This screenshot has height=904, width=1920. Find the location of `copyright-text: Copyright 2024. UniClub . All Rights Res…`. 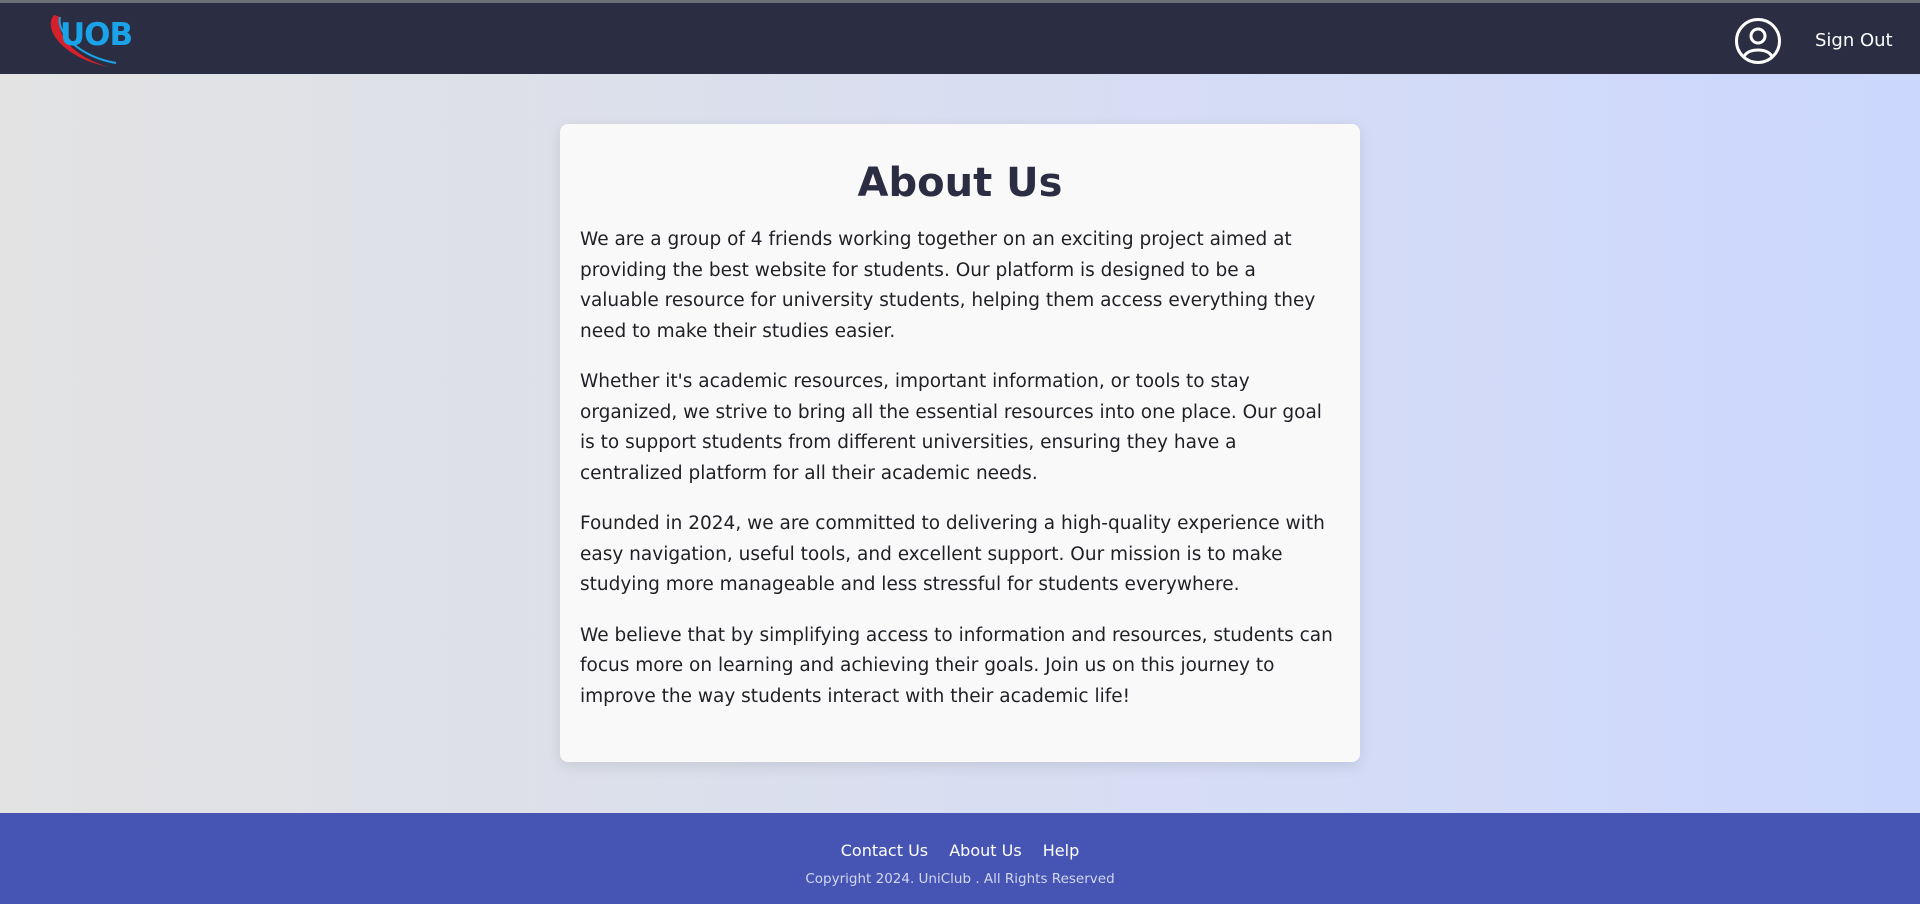

copyright-text: Copyright 2024. UniClub . All Rights Res… is located at coordinates (960, 879).